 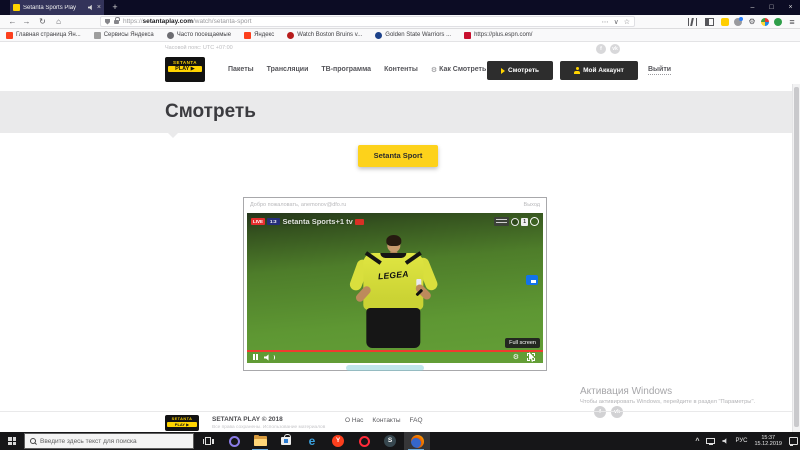 I want to click on browser-tab: Setanta Sports Play ×, so click(x=57, y=7).